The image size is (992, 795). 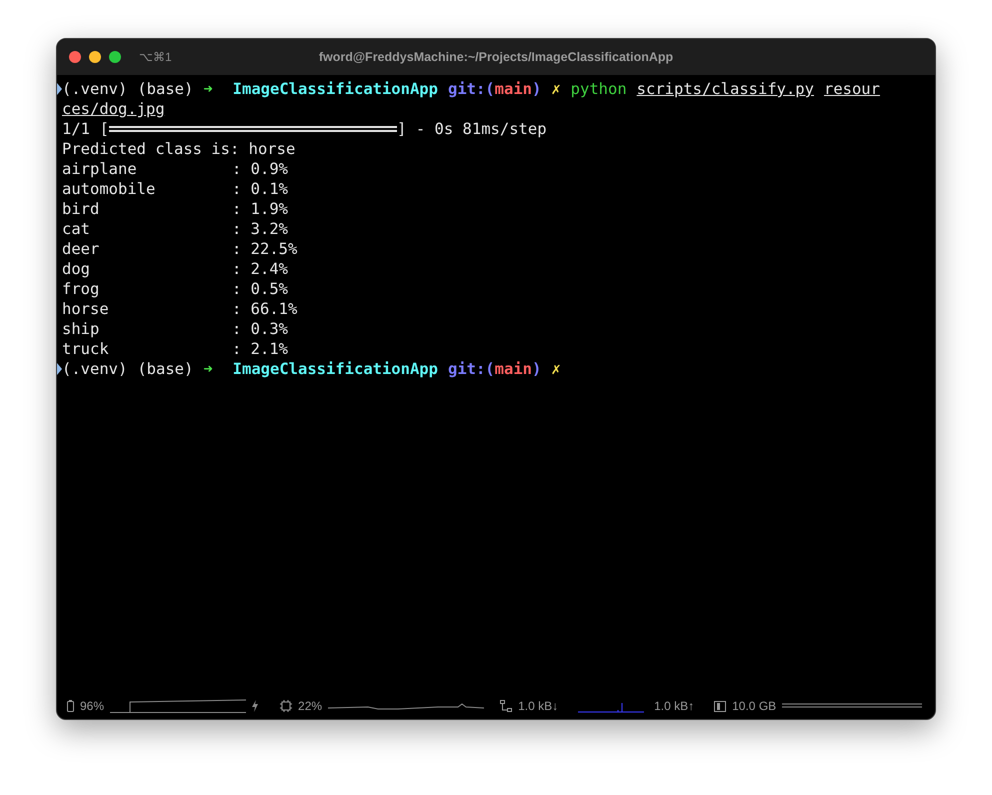 I want to click on bracket-text: ], so click(x=401, y=129).